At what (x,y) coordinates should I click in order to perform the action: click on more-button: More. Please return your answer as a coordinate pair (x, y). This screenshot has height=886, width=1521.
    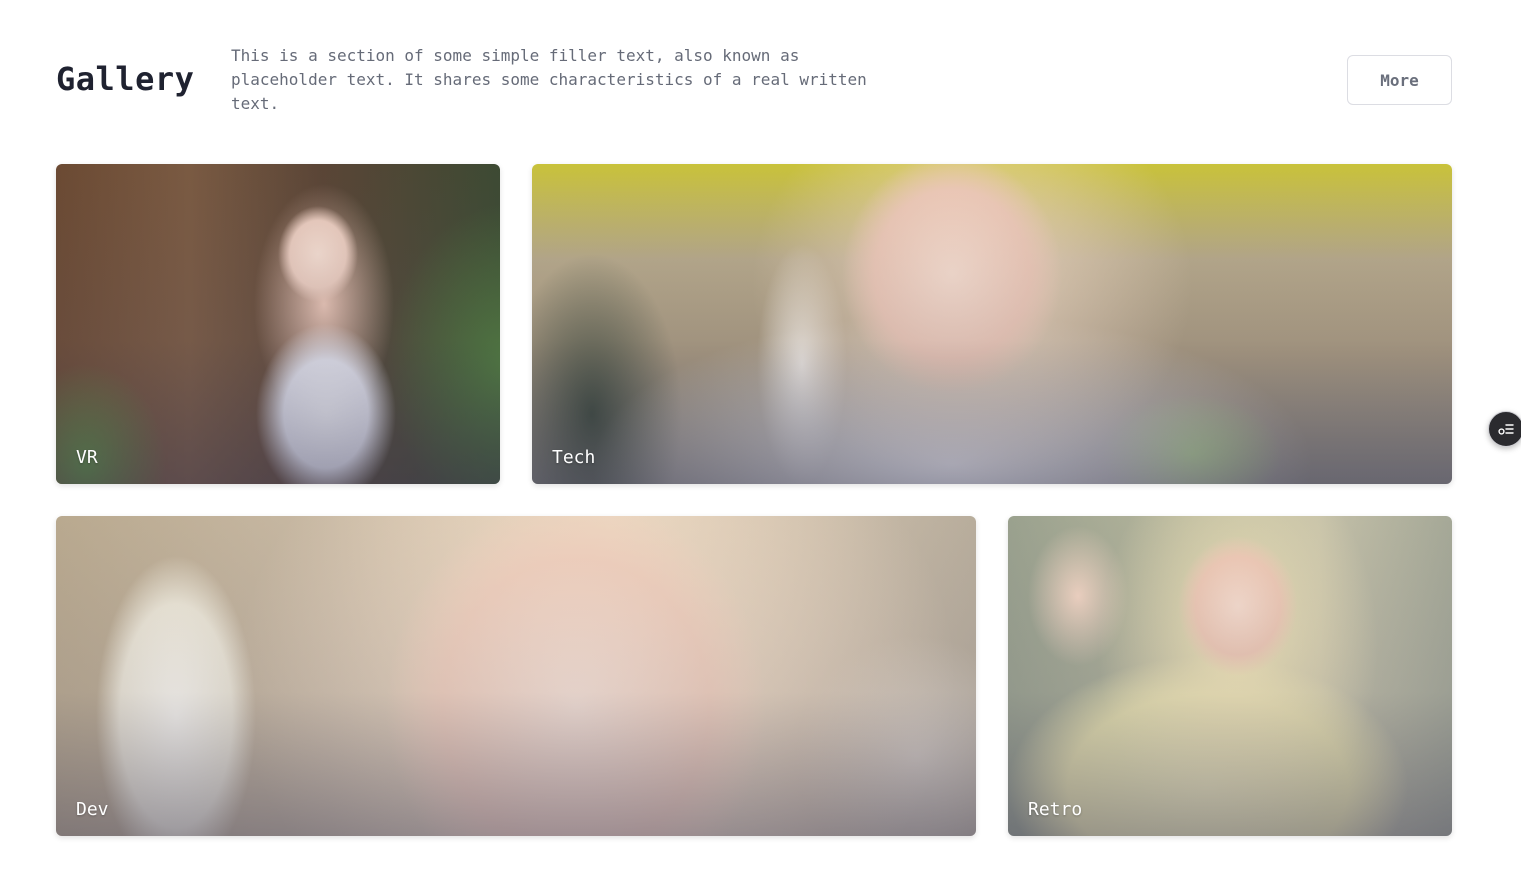
    Looking at the image, I should click on (1399, 80).